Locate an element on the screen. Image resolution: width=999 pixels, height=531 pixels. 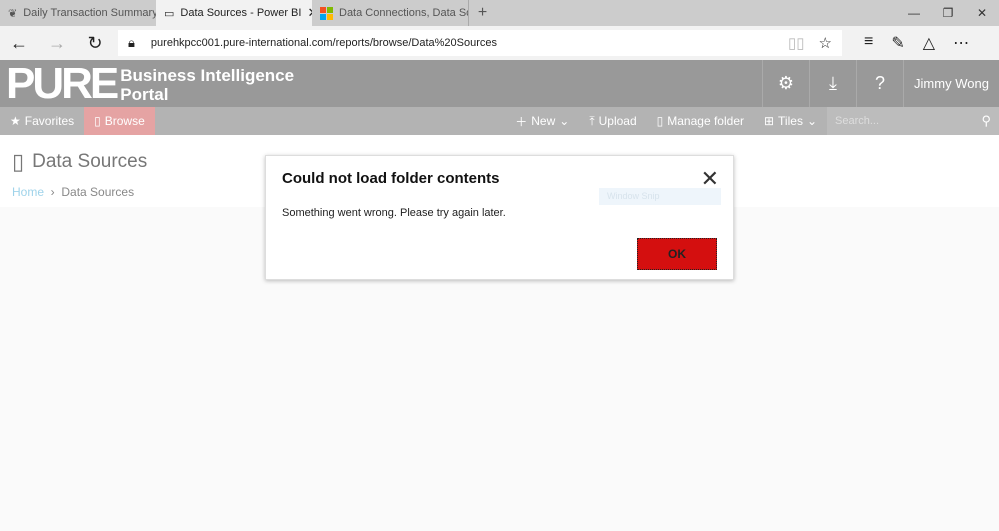
favorite-star-icon: ☆ is located at coordinates (825, 43).